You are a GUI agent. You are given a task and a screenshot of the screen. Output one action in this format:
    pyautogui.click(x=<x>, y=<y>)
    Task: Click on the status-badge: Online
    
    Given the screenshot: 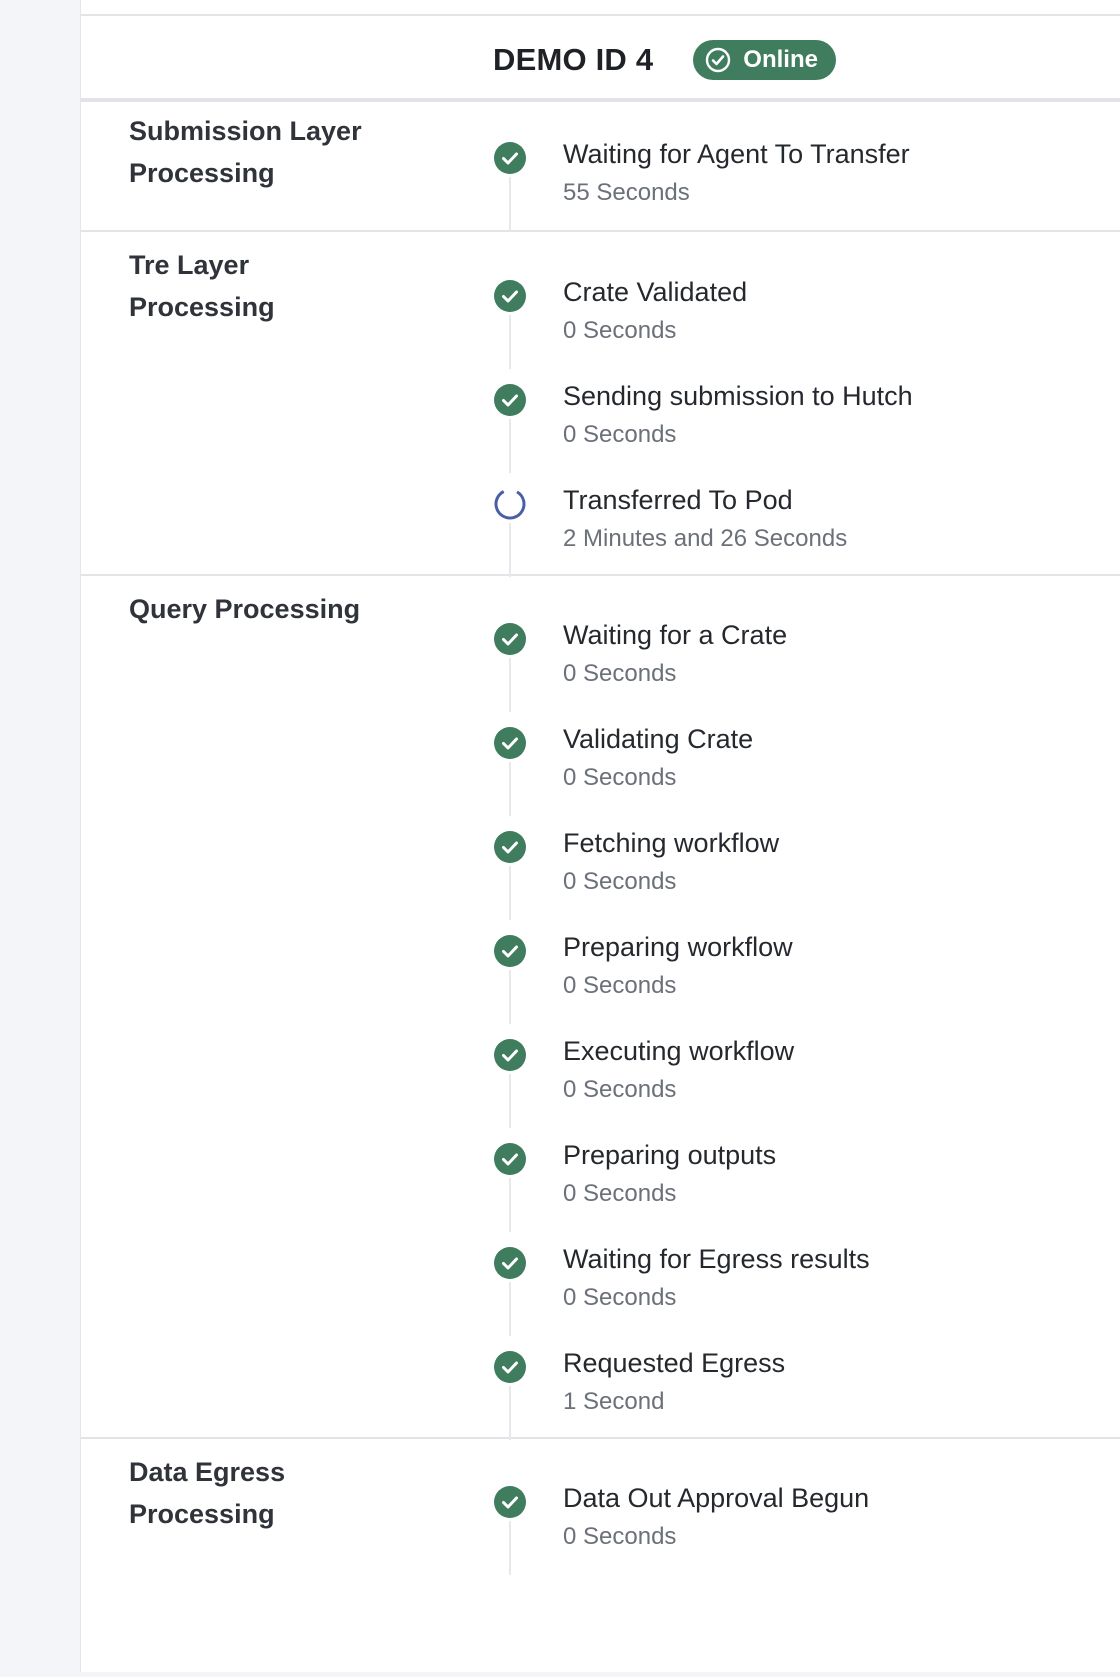 What is the action you would take?
    pyautogui.click(x=764, y=60)
    